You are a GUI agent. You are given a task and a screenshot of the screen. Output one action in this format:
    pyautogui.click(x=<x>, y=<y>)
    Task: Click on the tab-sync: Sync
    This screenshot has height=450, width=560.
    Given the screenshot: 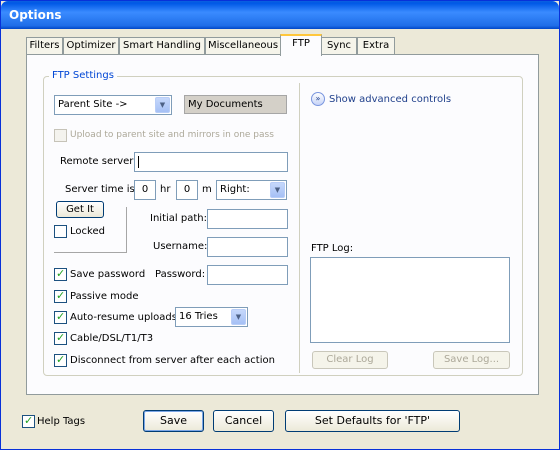 What is the action you would take?
    pyautogui.click(x=339, y=46)
    